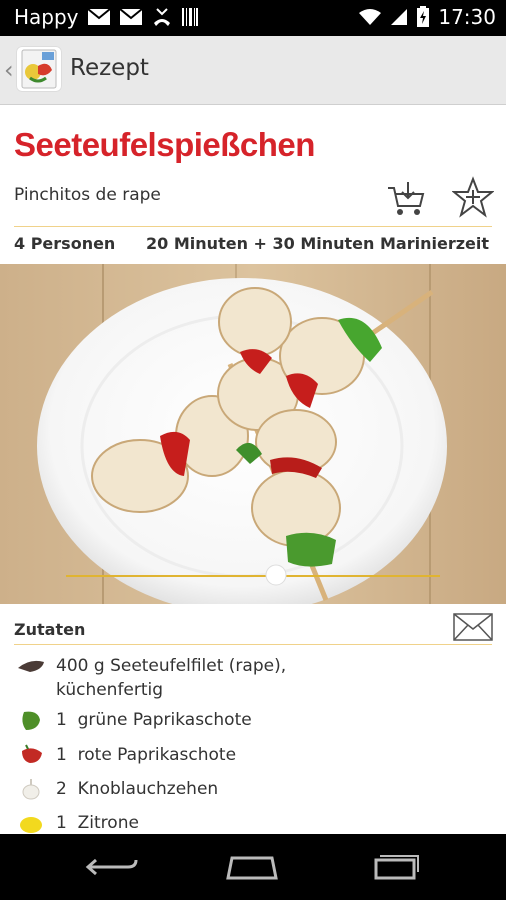 The width and height of the screenshot is (506, 900). What do you see at coordinates (467, 17) in the screenshot?
I see `clock: 17:30` at bounding box center [467, 17].